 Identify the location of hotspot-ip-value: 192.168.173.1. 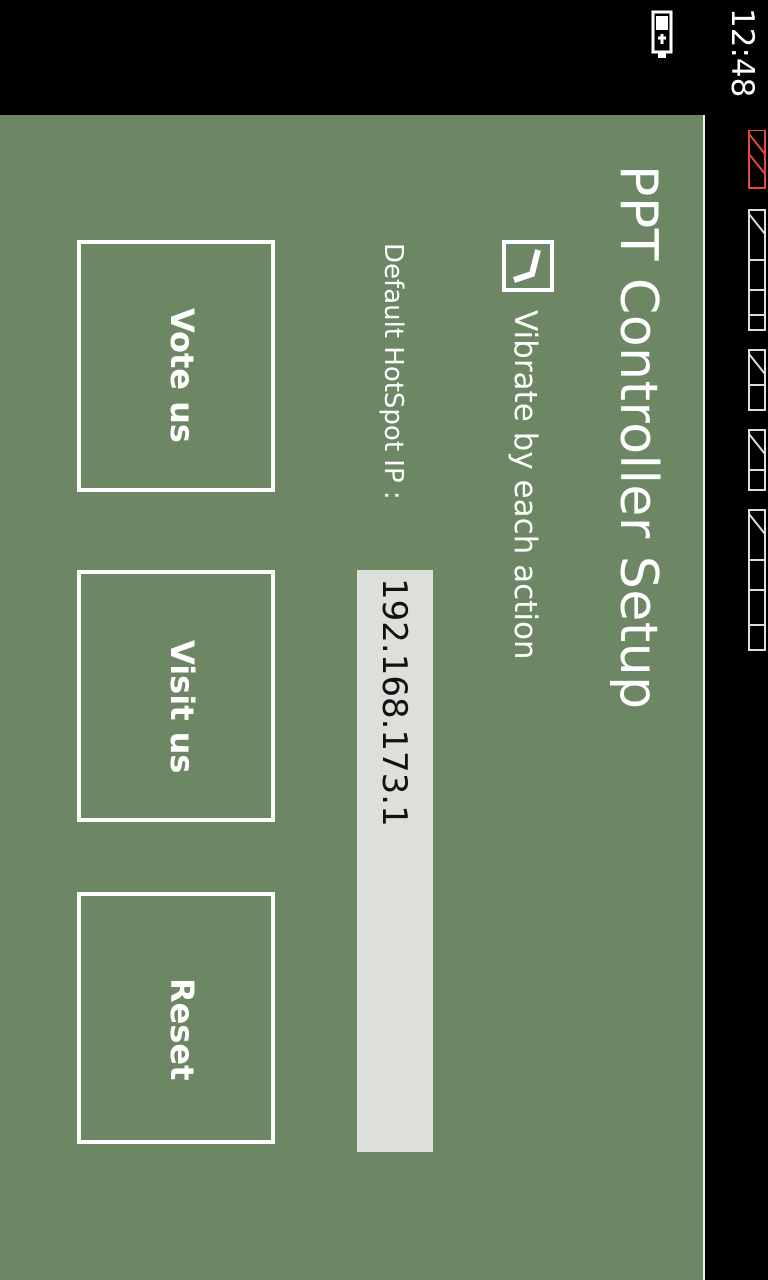
(394, 702).